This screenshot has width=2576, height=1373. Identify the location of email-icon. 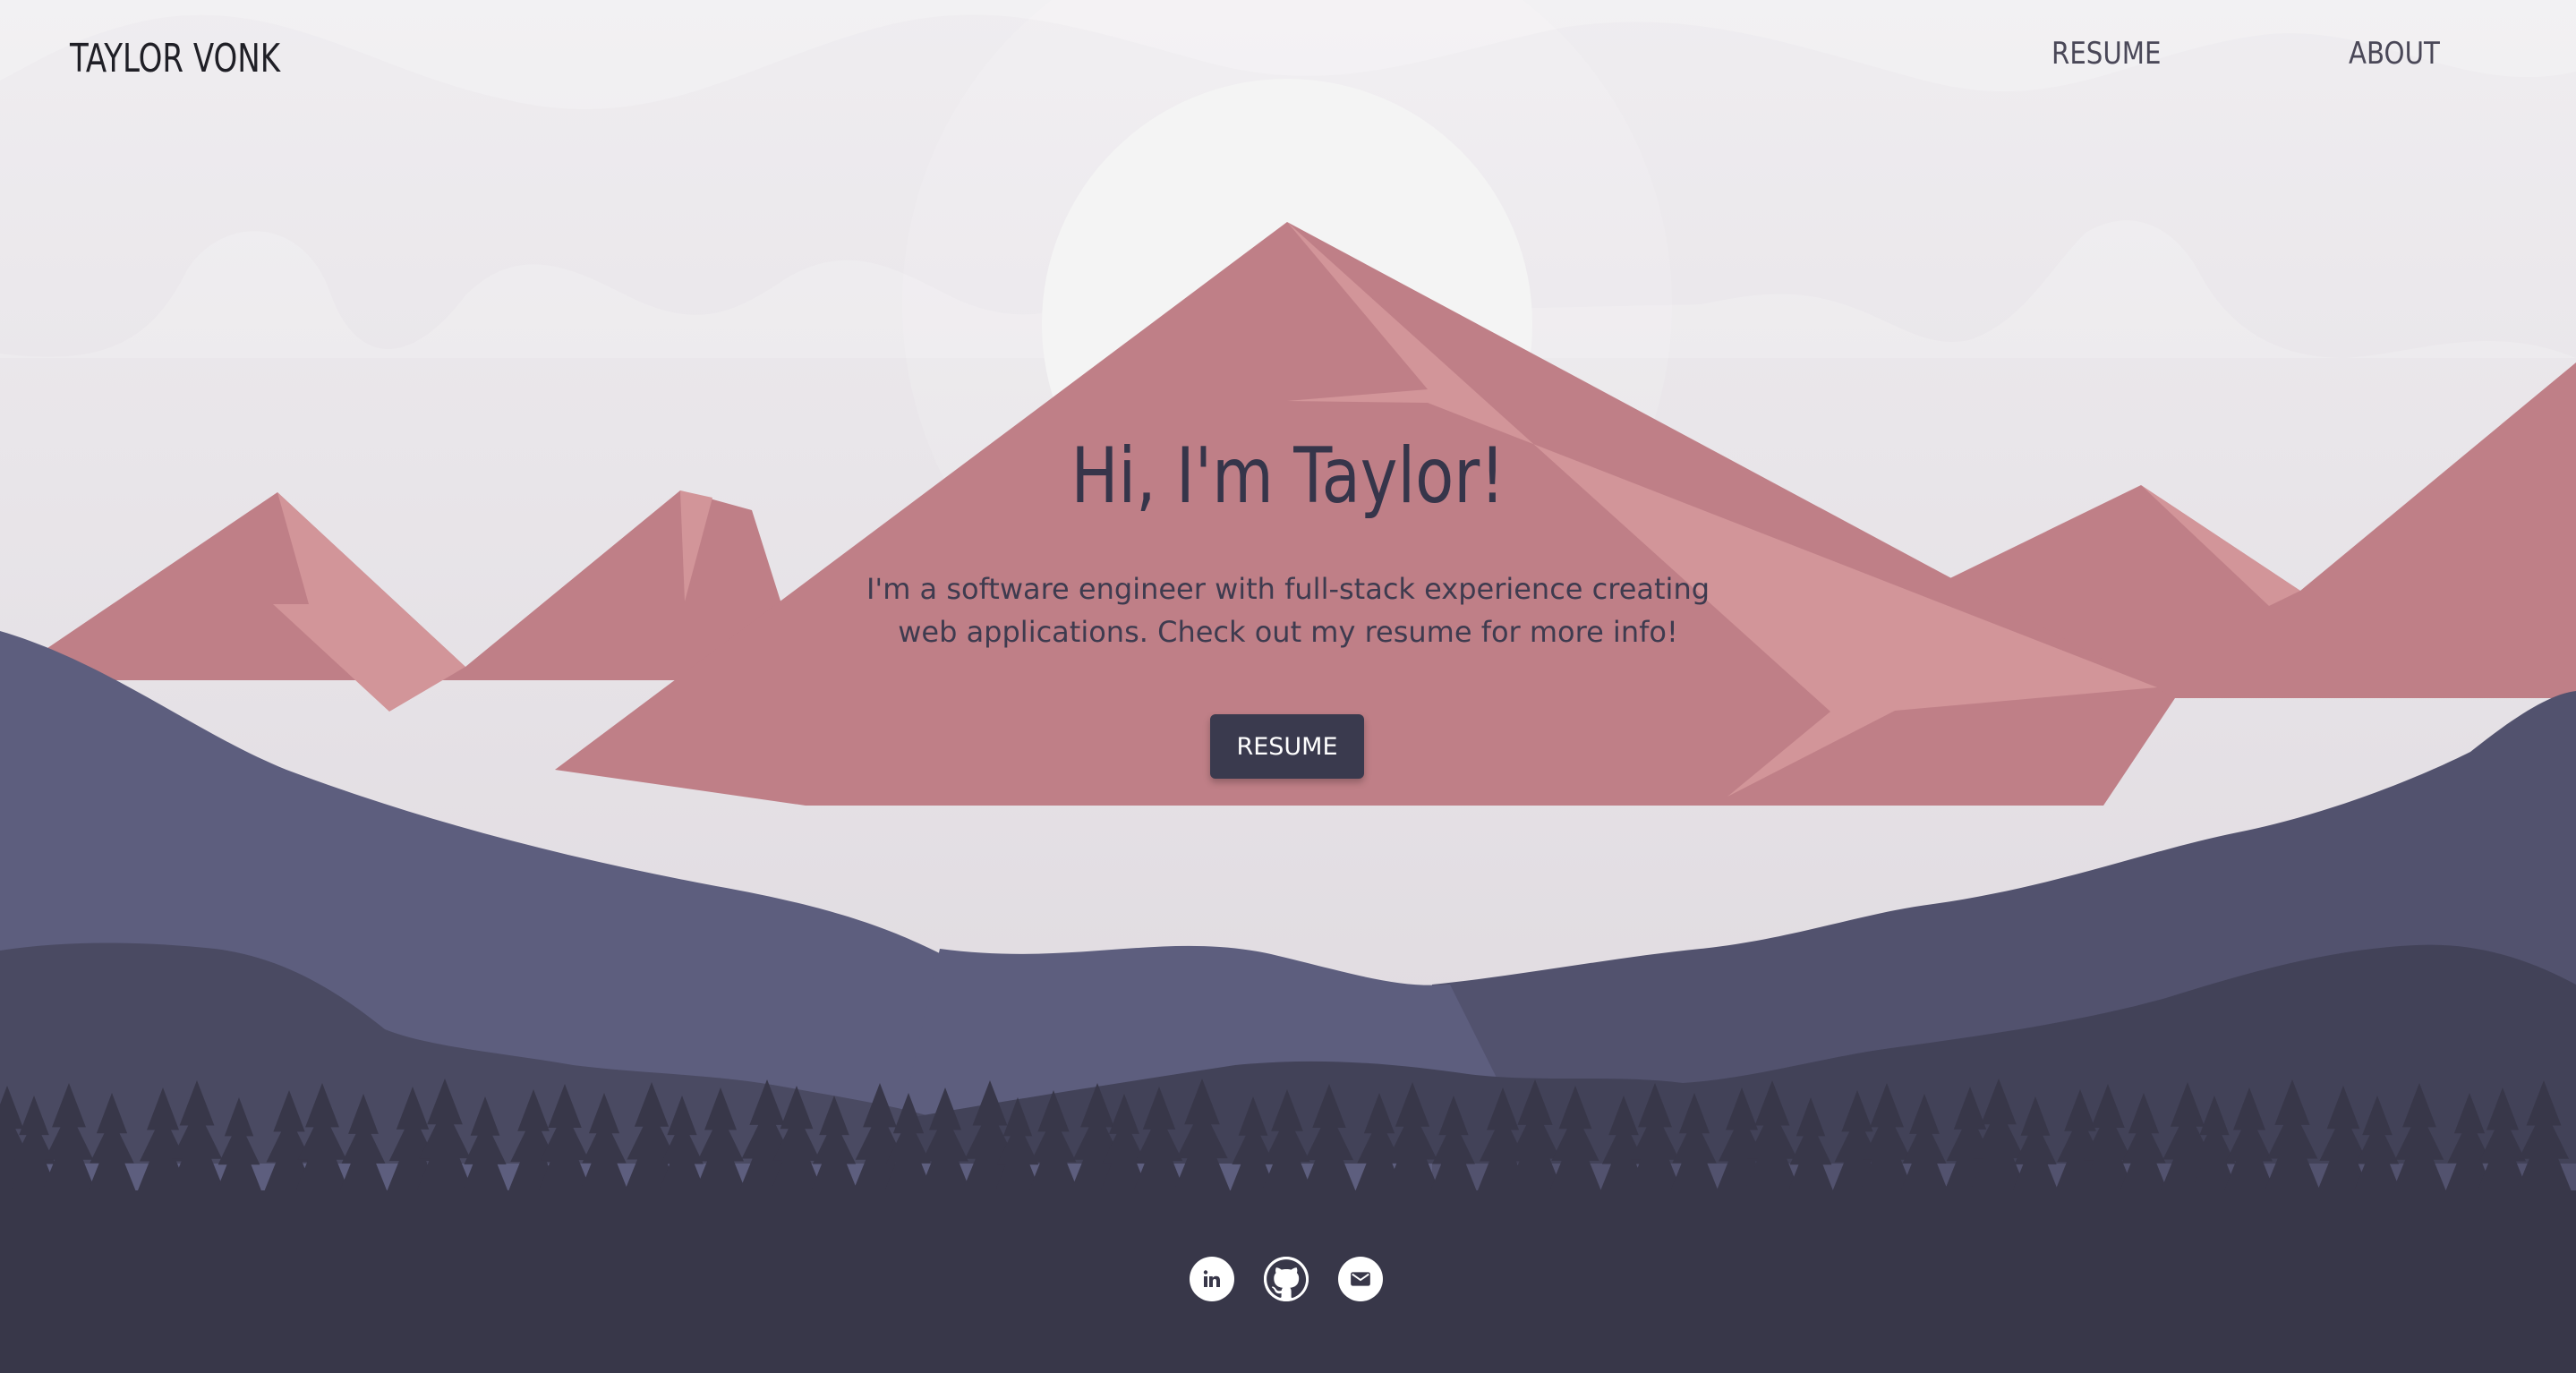
(1360, 1279).